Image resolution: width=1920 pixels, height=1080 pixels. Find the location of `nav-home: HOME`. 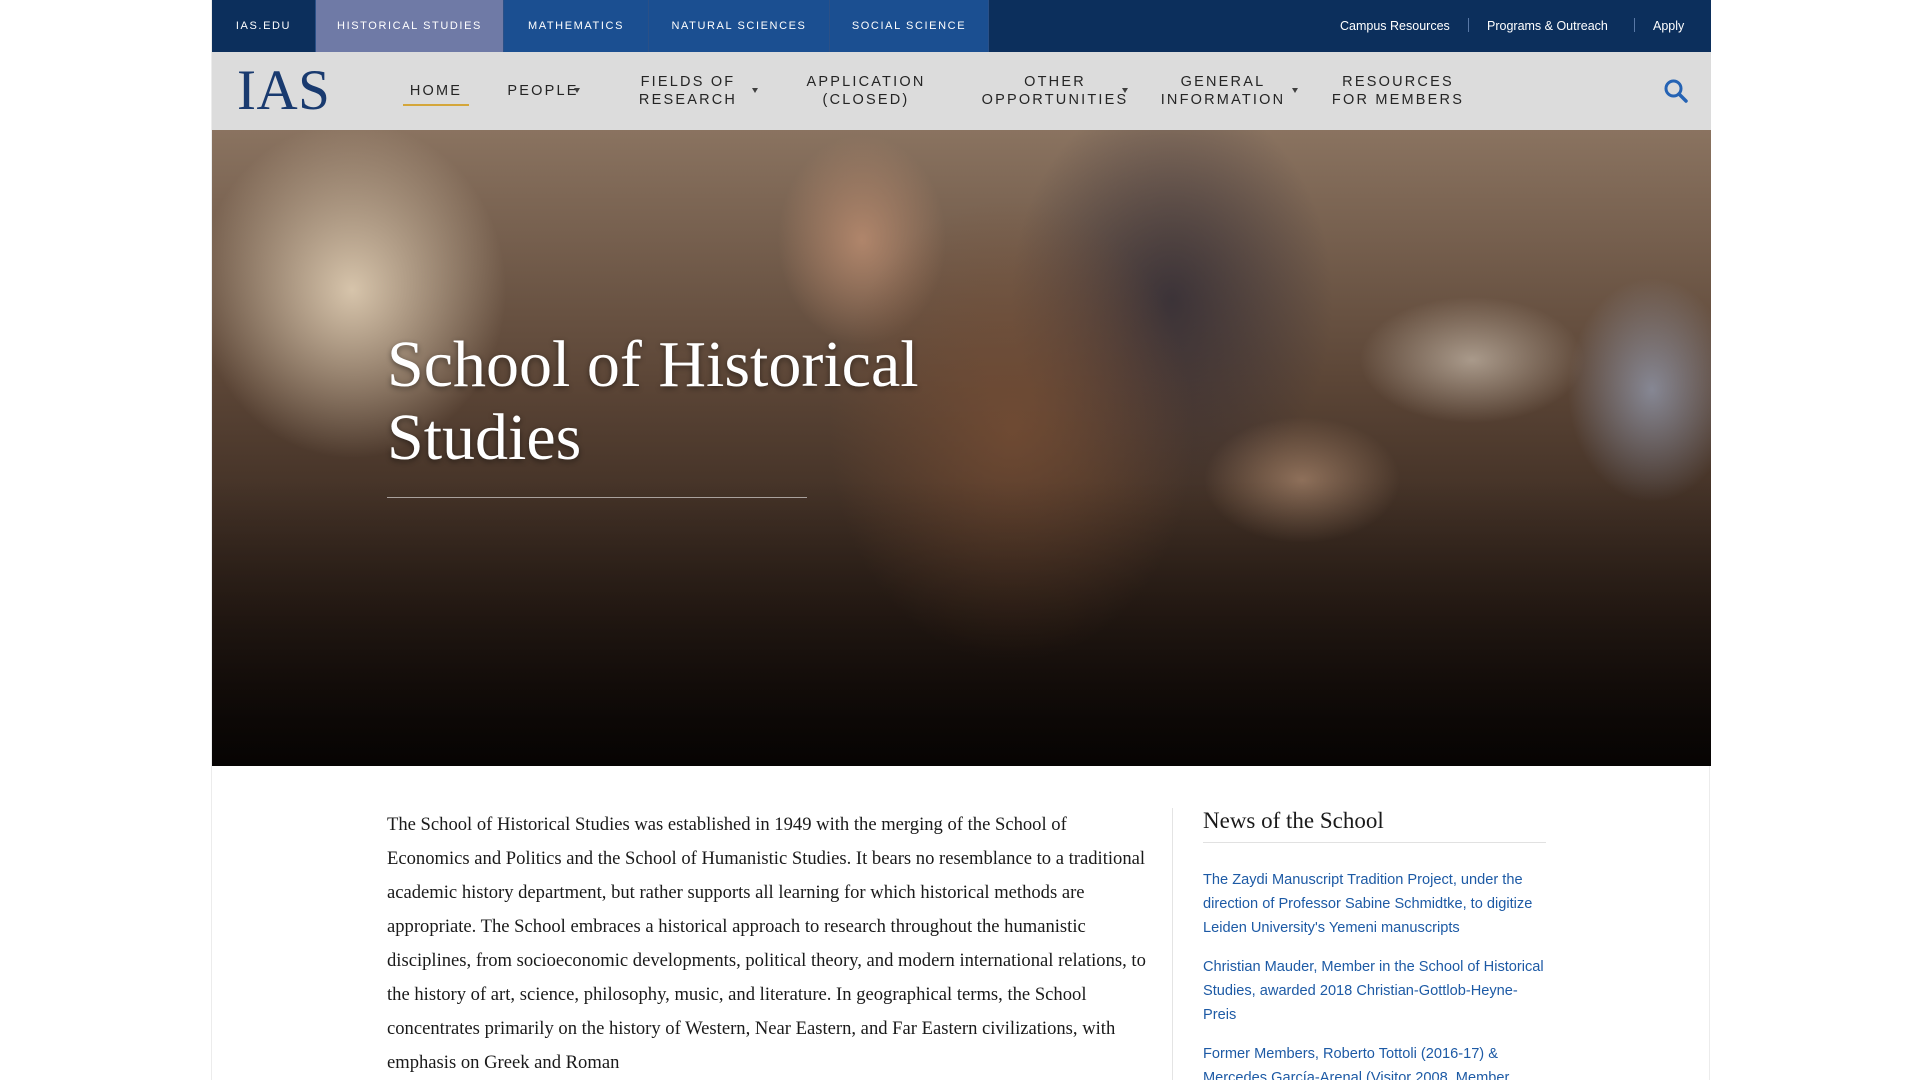

nav-home: HOME is located at coordinates (436, 91).